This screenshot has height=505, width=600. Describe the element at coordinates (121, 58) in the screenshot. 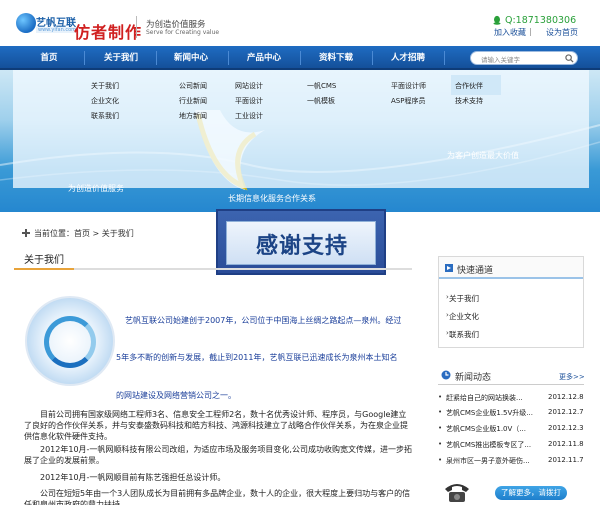

I see `nav-item-about: 关于我们` at that location.